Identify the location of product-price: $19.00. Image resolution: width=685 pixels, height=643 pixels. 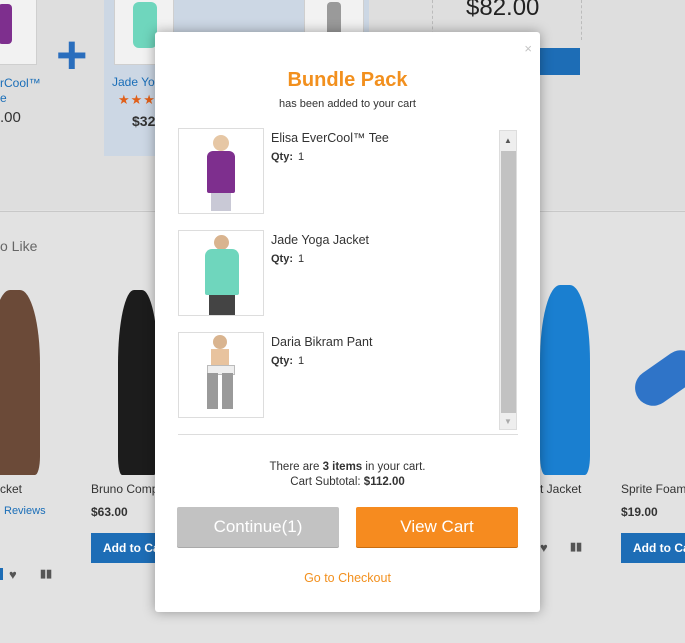
(639, 512).